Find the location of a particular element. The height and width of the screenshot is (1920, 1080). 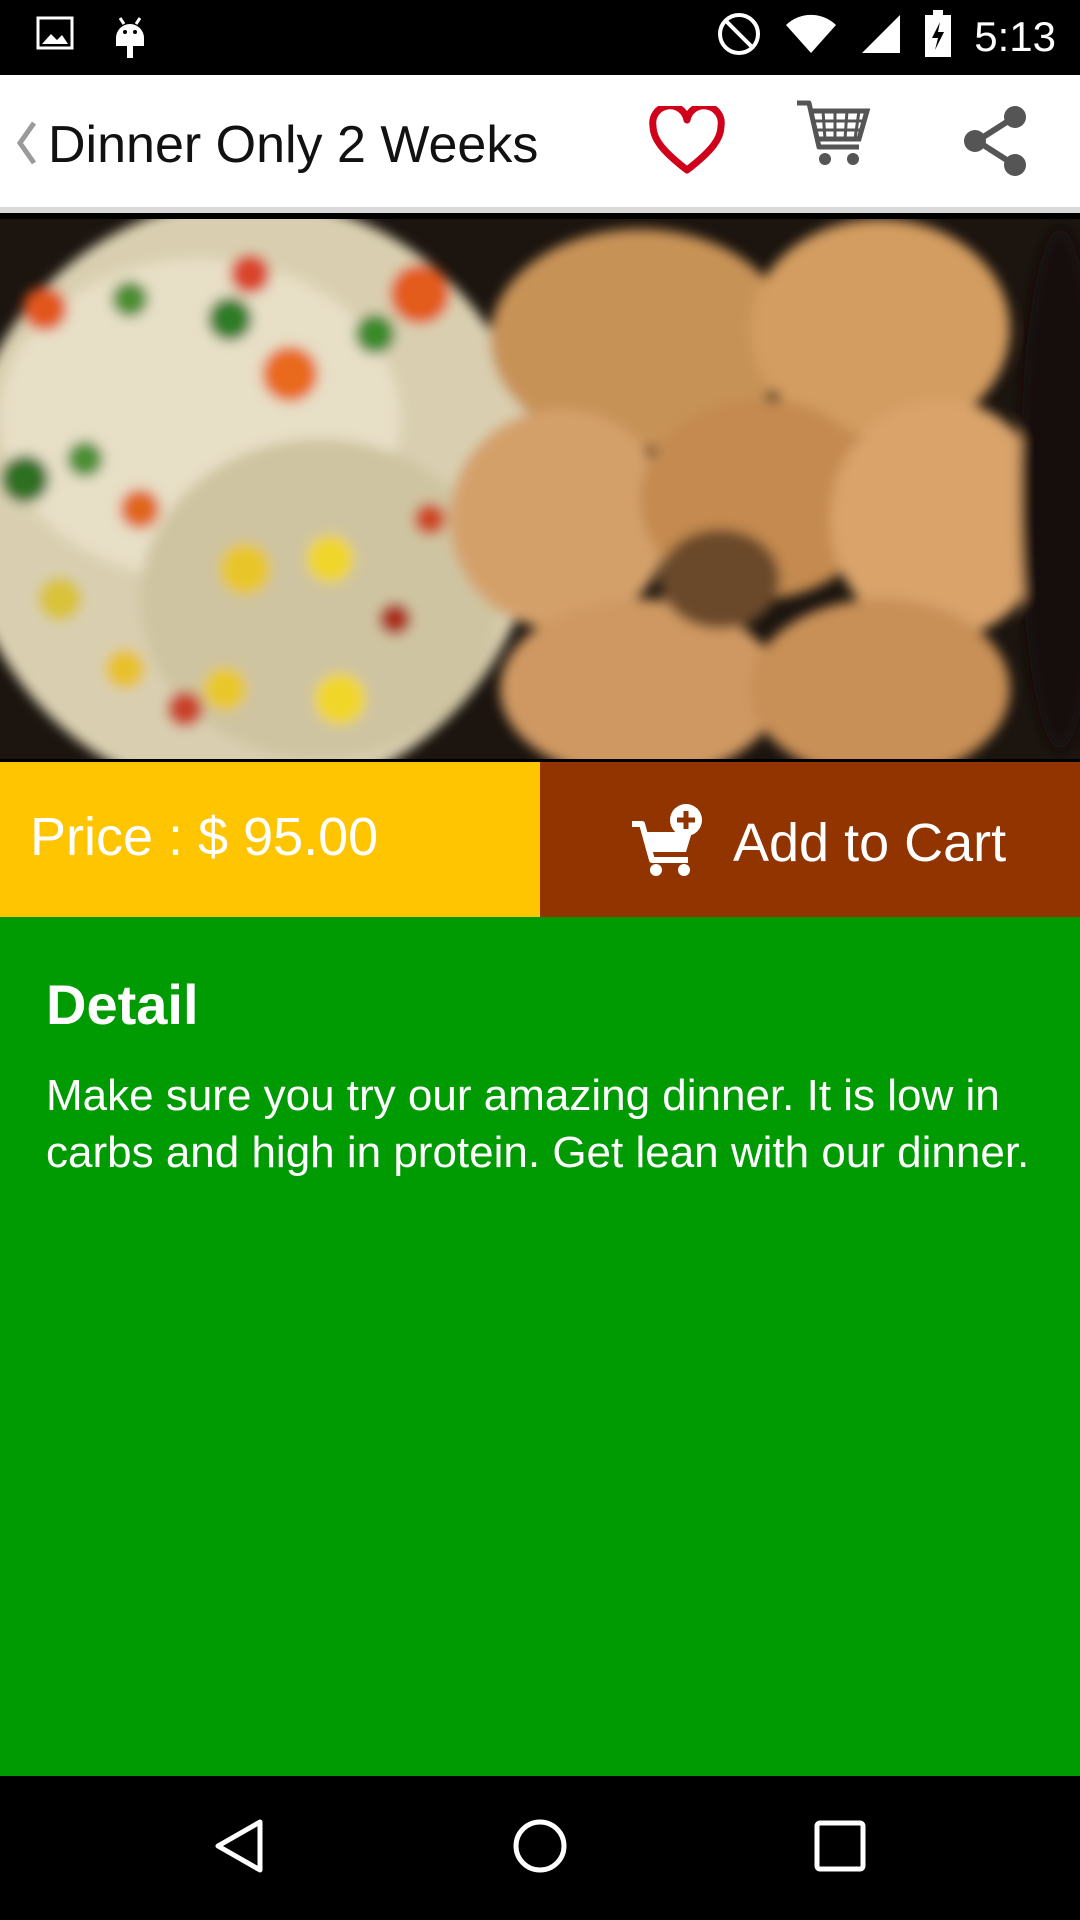

detail-heading: Detail is located at coordinates (122, 1004).